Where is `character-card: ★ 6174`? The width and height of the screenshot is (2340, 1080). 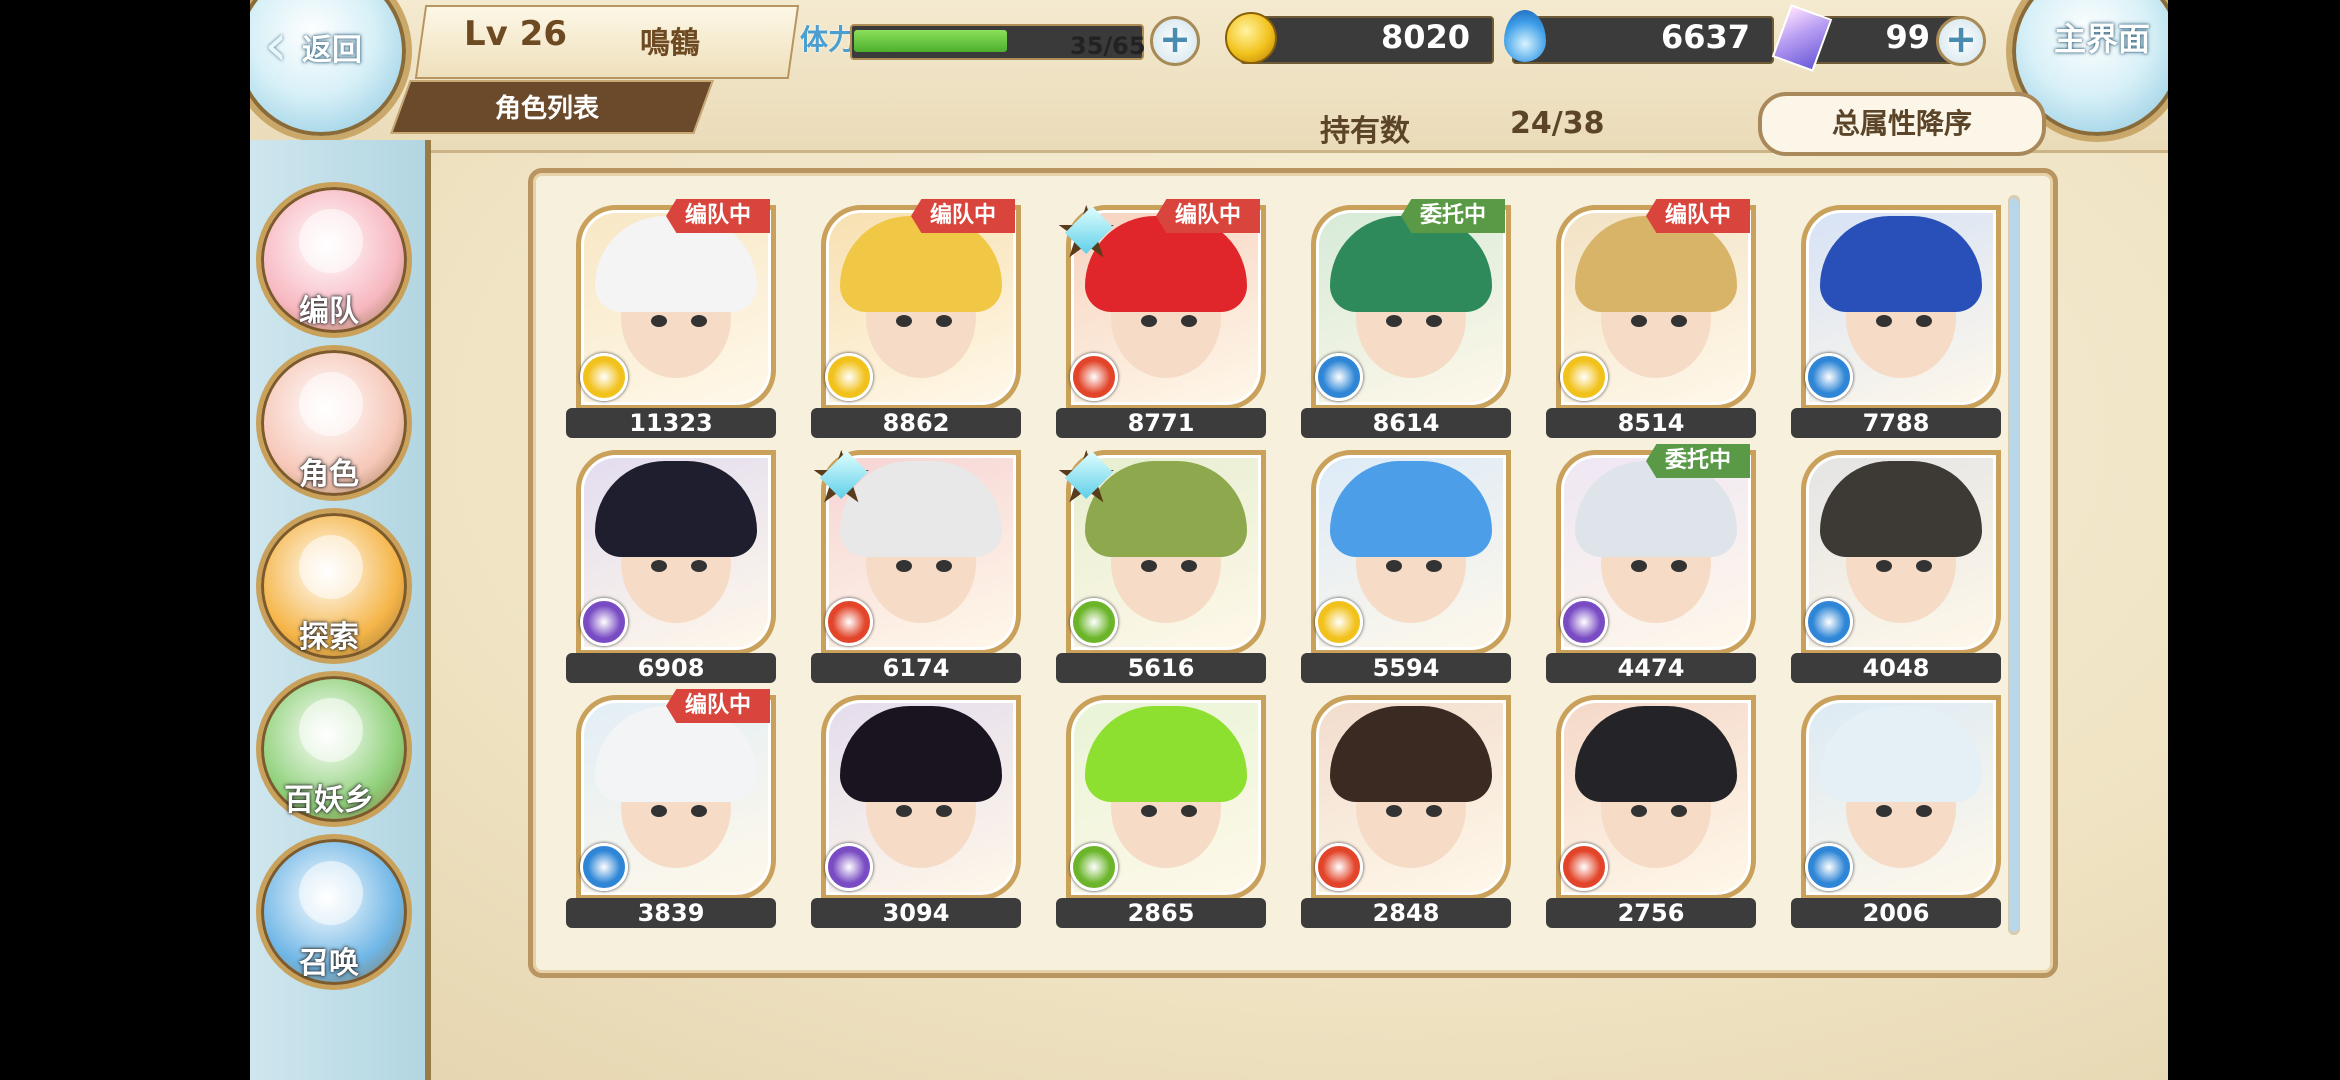 character-card: ★ 6174 is located at coordinates (915, 562).